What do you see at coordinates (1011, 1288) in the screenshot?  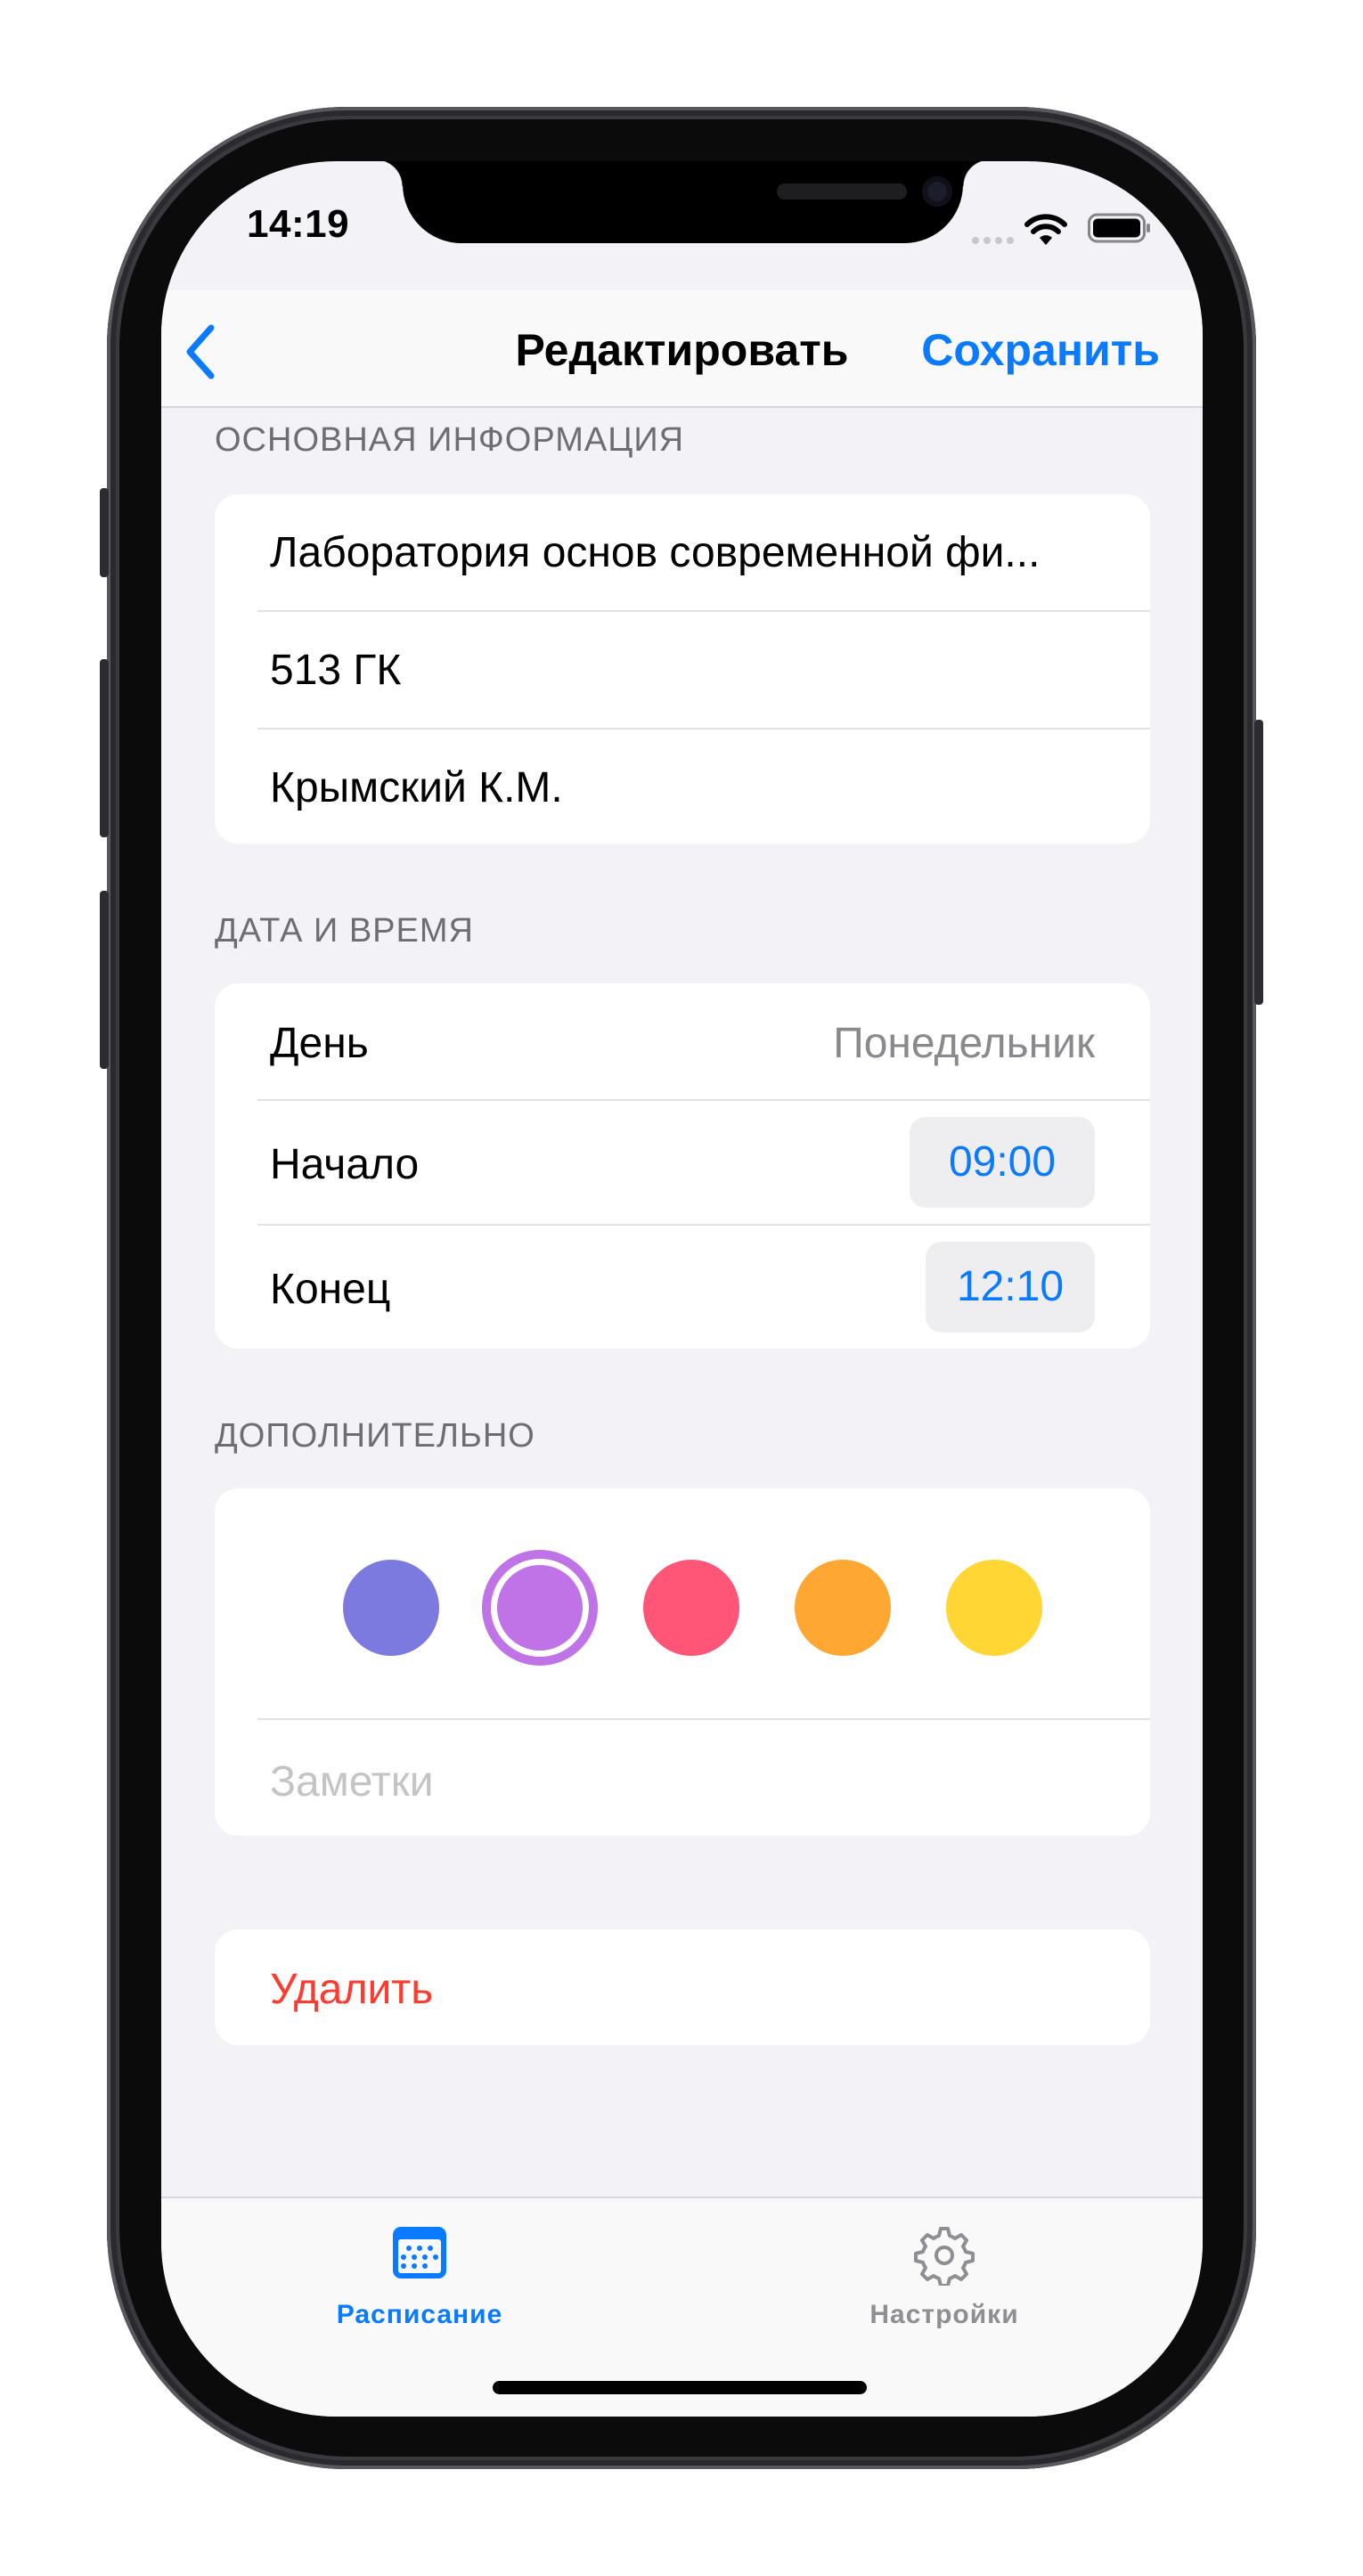 I see `end-time-picker: 12:10` at bounding box center [1011, 1288].